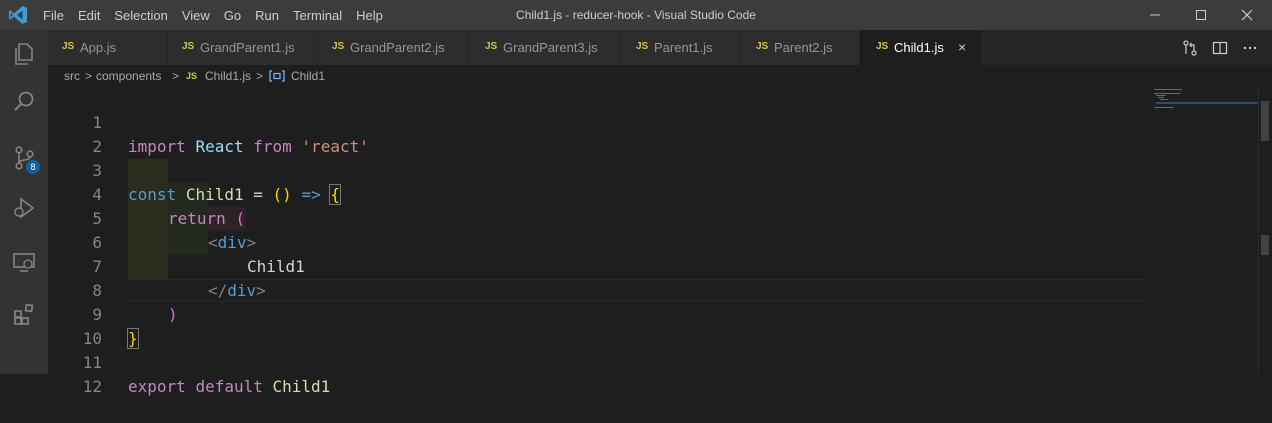 Image resolution: width=1272 pixels, height=423 pixels. What do you see at coordinates (1265, 245) in the screenshot?
I see `scrollbar-marker` at bounding box center [1265, 245].